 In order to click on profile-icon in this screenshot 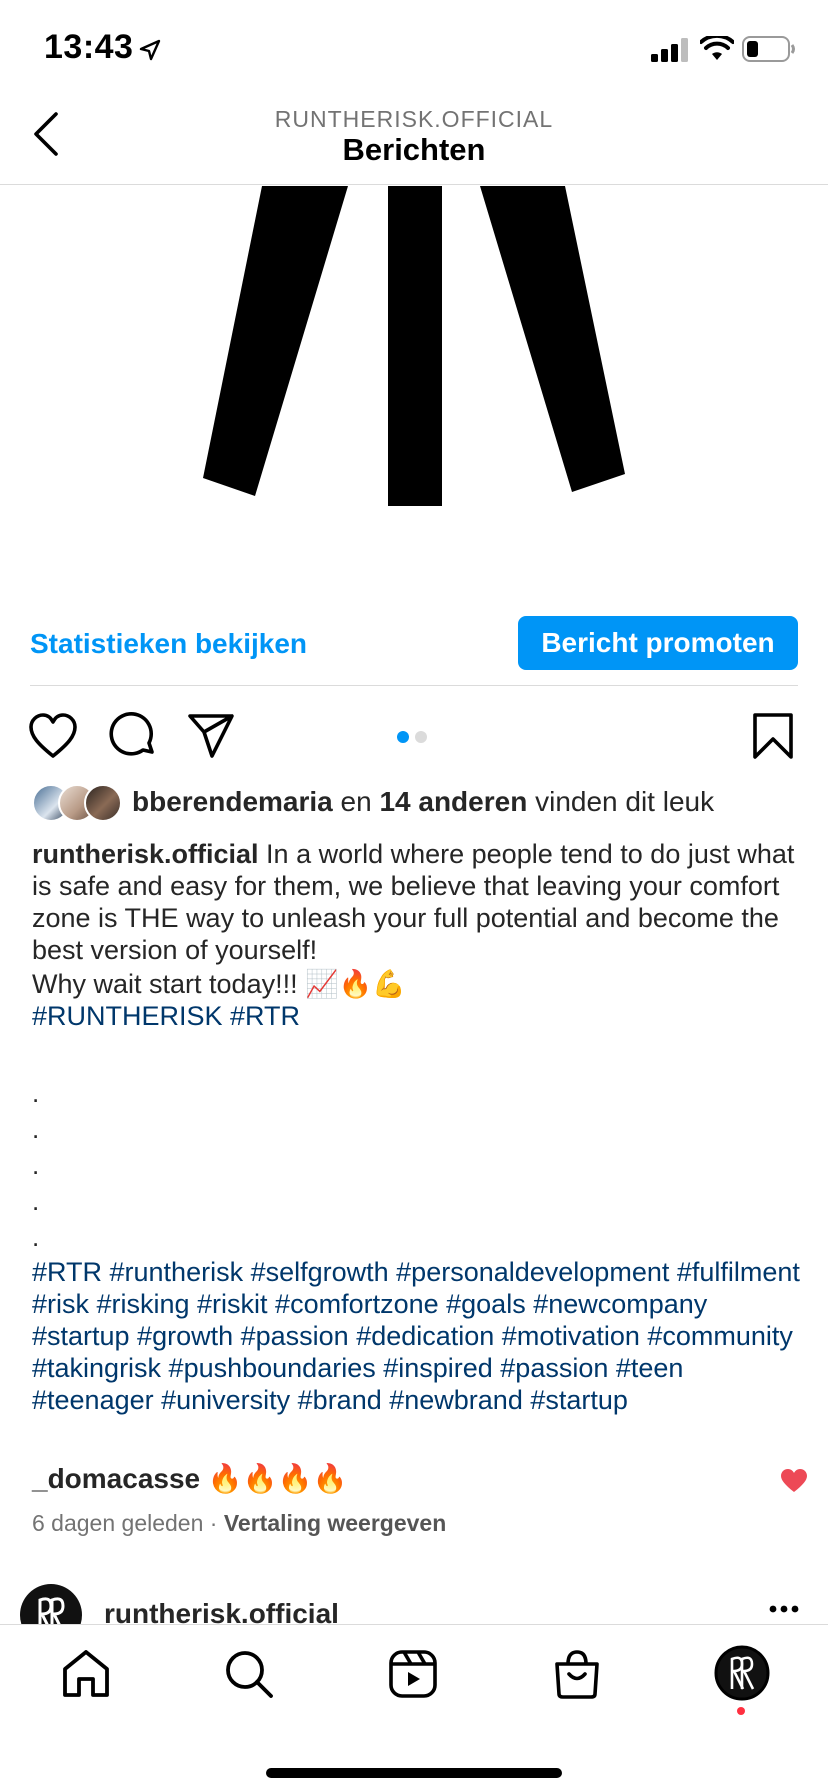, I will do `click(742, 1673)`.